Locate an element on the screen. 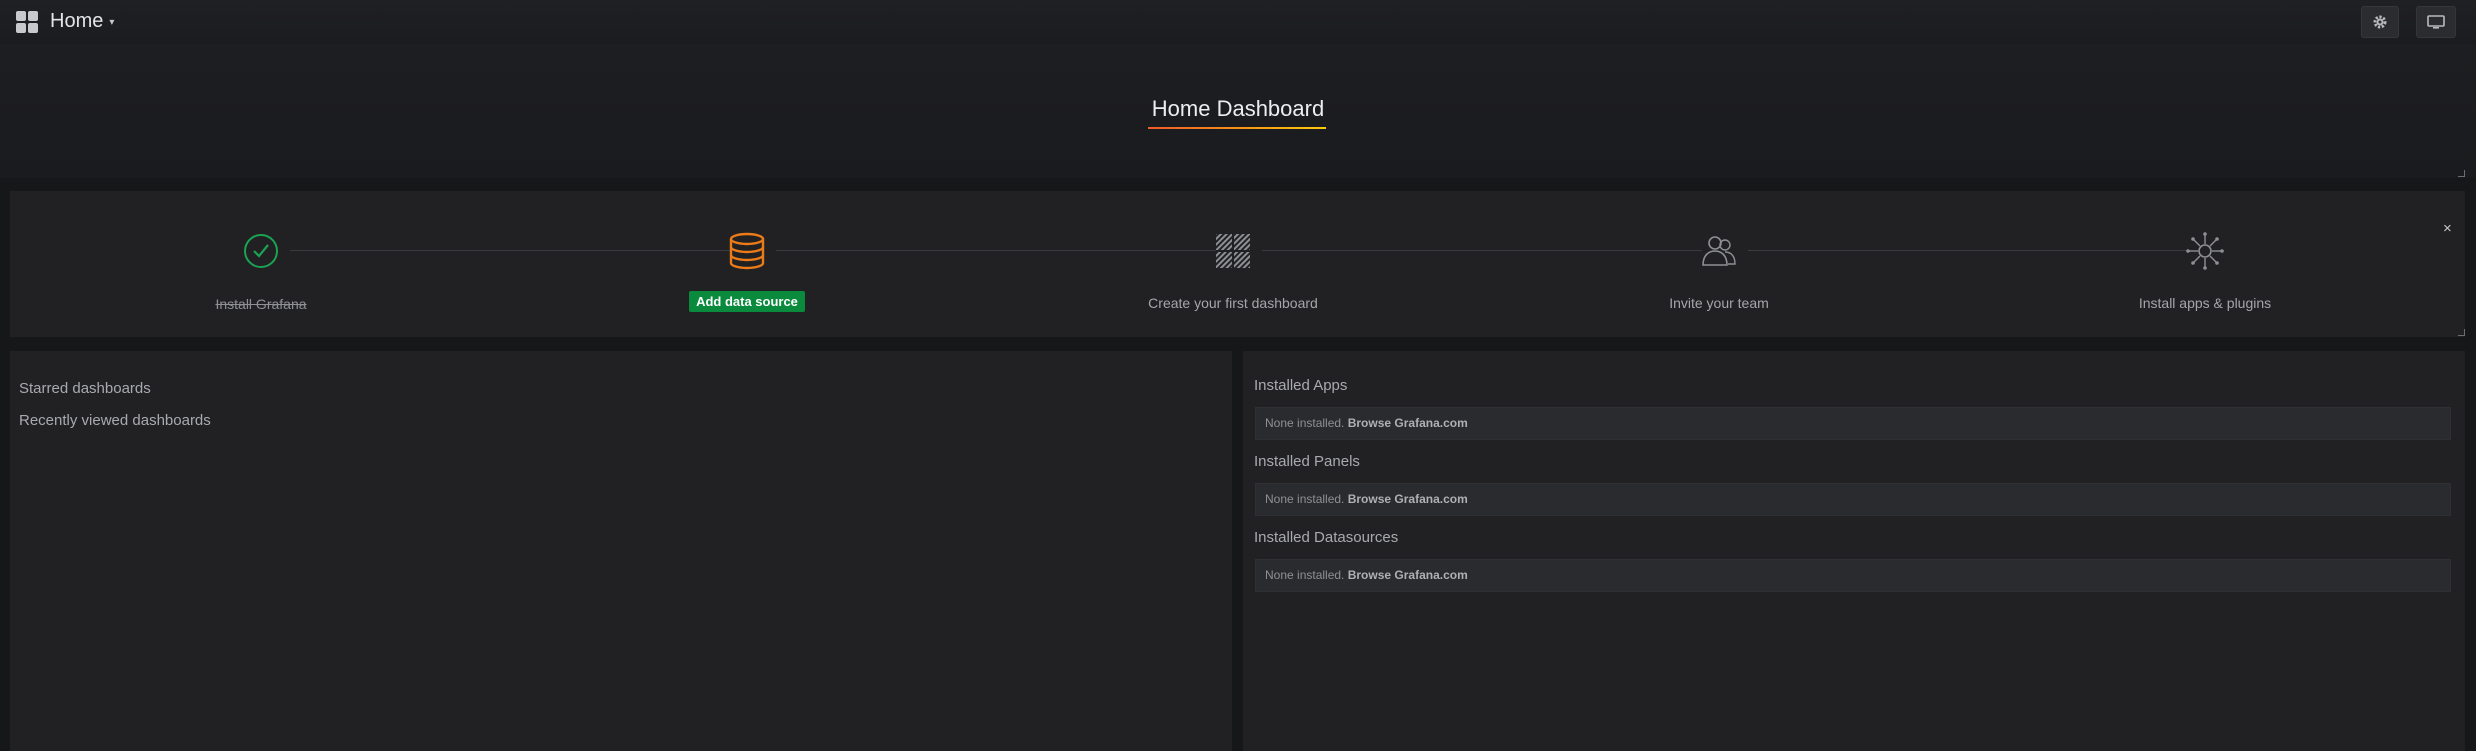  tv-monitor-icon is located at coordinates (2436, 22).